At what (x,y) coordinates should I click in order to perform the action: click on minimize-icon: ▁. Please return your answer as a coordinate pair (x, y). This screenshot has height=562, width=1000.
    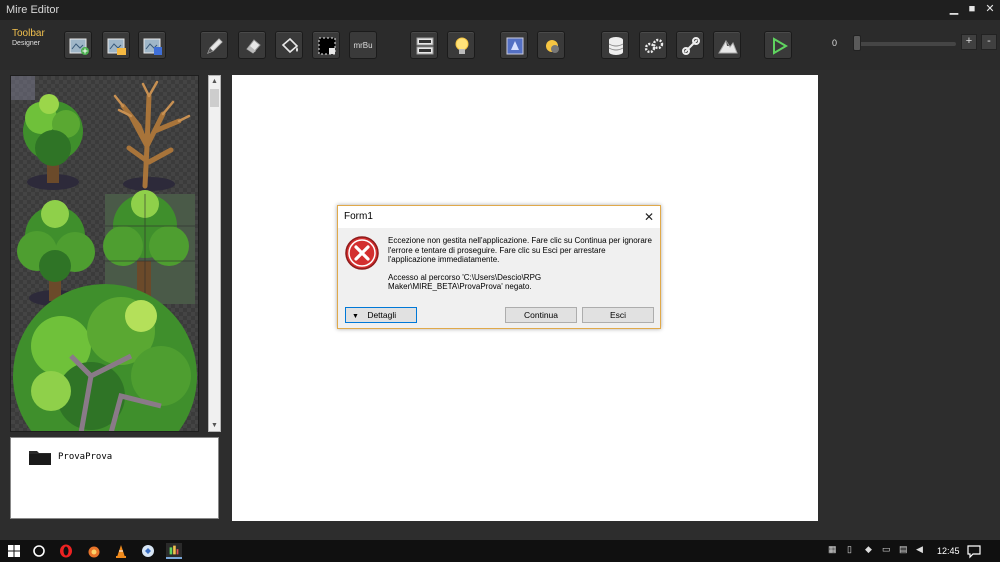
    Looking at the image, I should click on (954, 9).